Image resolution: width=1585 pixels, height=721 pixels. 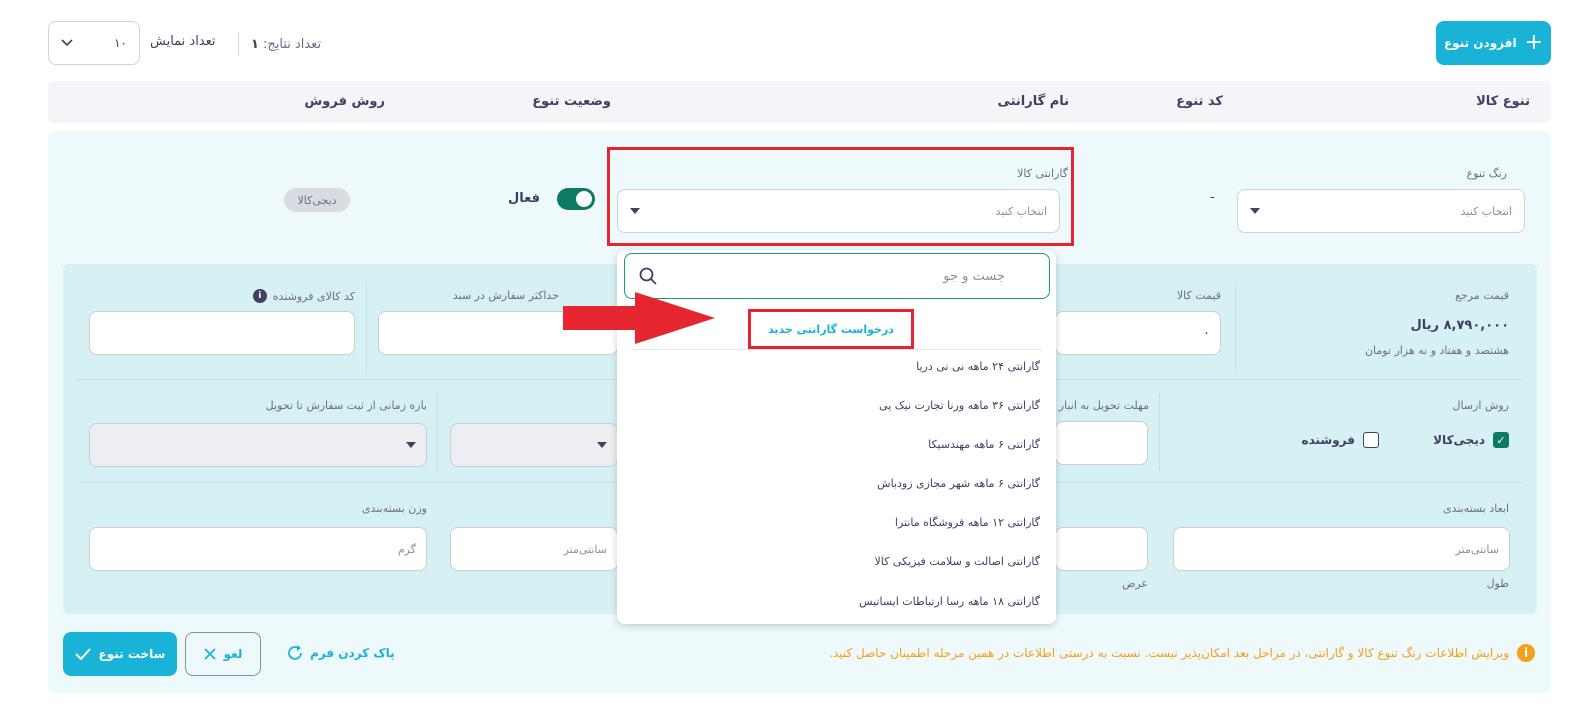 I want to click on add-variant-button: + افزودن تنوع, so click(x=1493, y=43).